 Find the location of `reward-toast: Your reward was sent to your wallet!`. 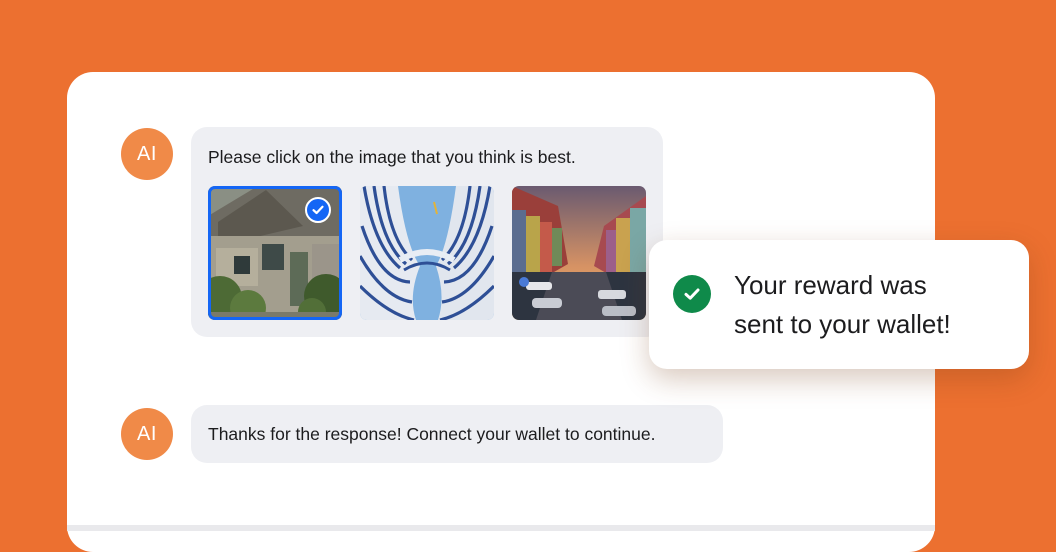

reward-toast: Your reward was sent to your wallet! is located at coordinates (839, 304).